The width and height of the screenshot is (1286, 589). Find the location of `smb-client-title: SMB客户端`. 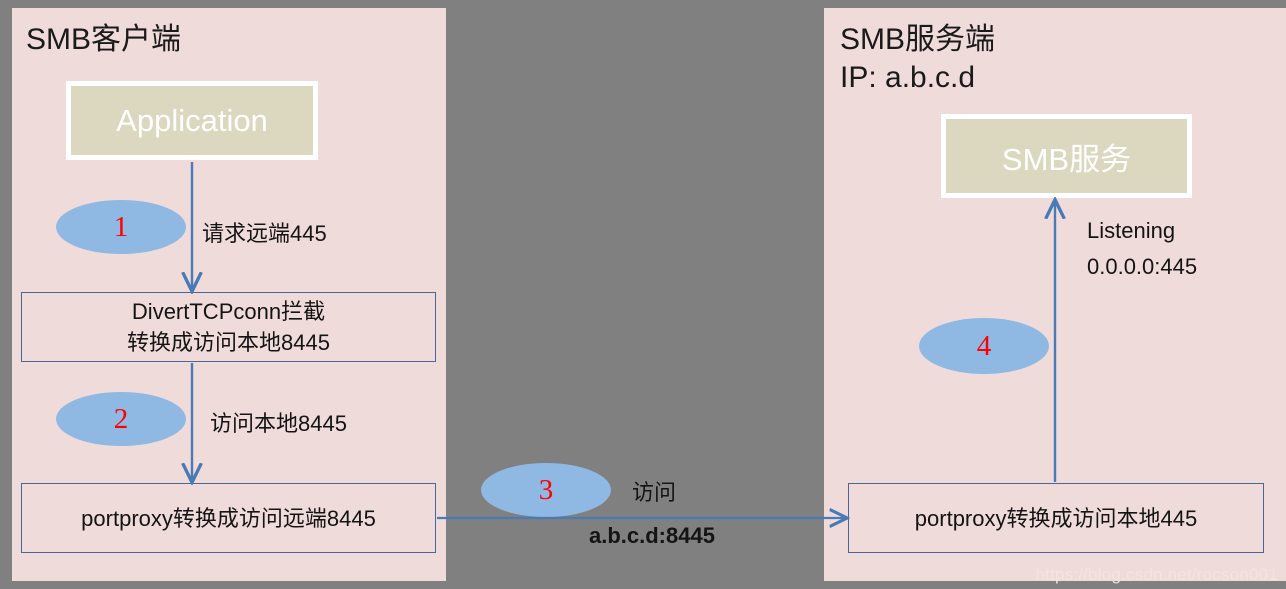

smb-client-title: SMB客户端 is located at coordinates (104, 39).